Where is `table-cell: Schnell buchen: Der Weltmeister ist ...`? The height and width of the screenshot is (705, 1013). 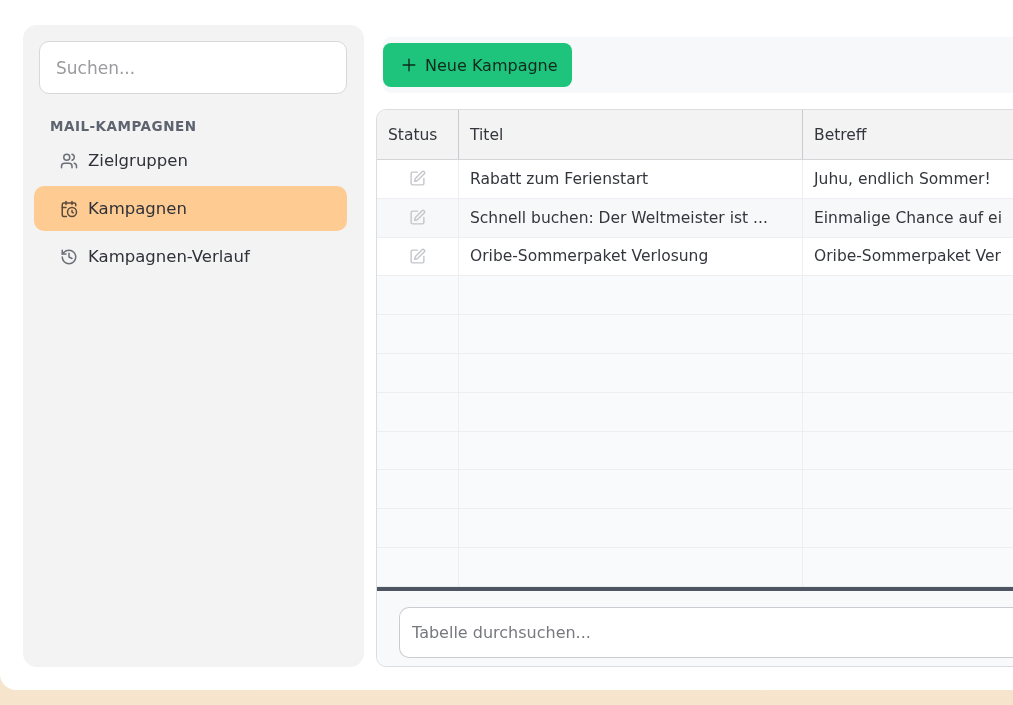 table-cell: Schnell buchen: Der Weltmeister ist ... is located at coordinates (631, 217).